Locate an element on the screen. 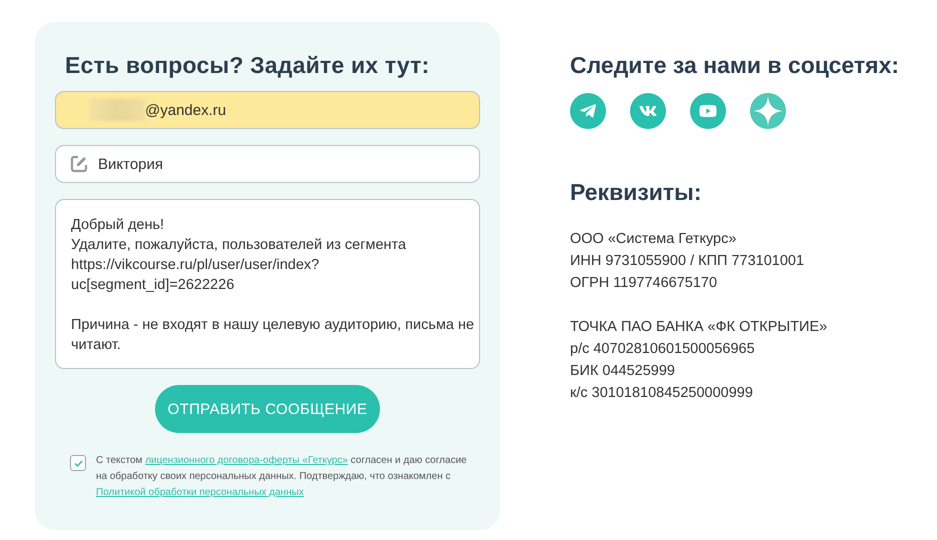 This screenshot has height=540, width=937. requisites-line: ИНН 9731055900 / КПП 773101001 is located at coordinates (688, 261).